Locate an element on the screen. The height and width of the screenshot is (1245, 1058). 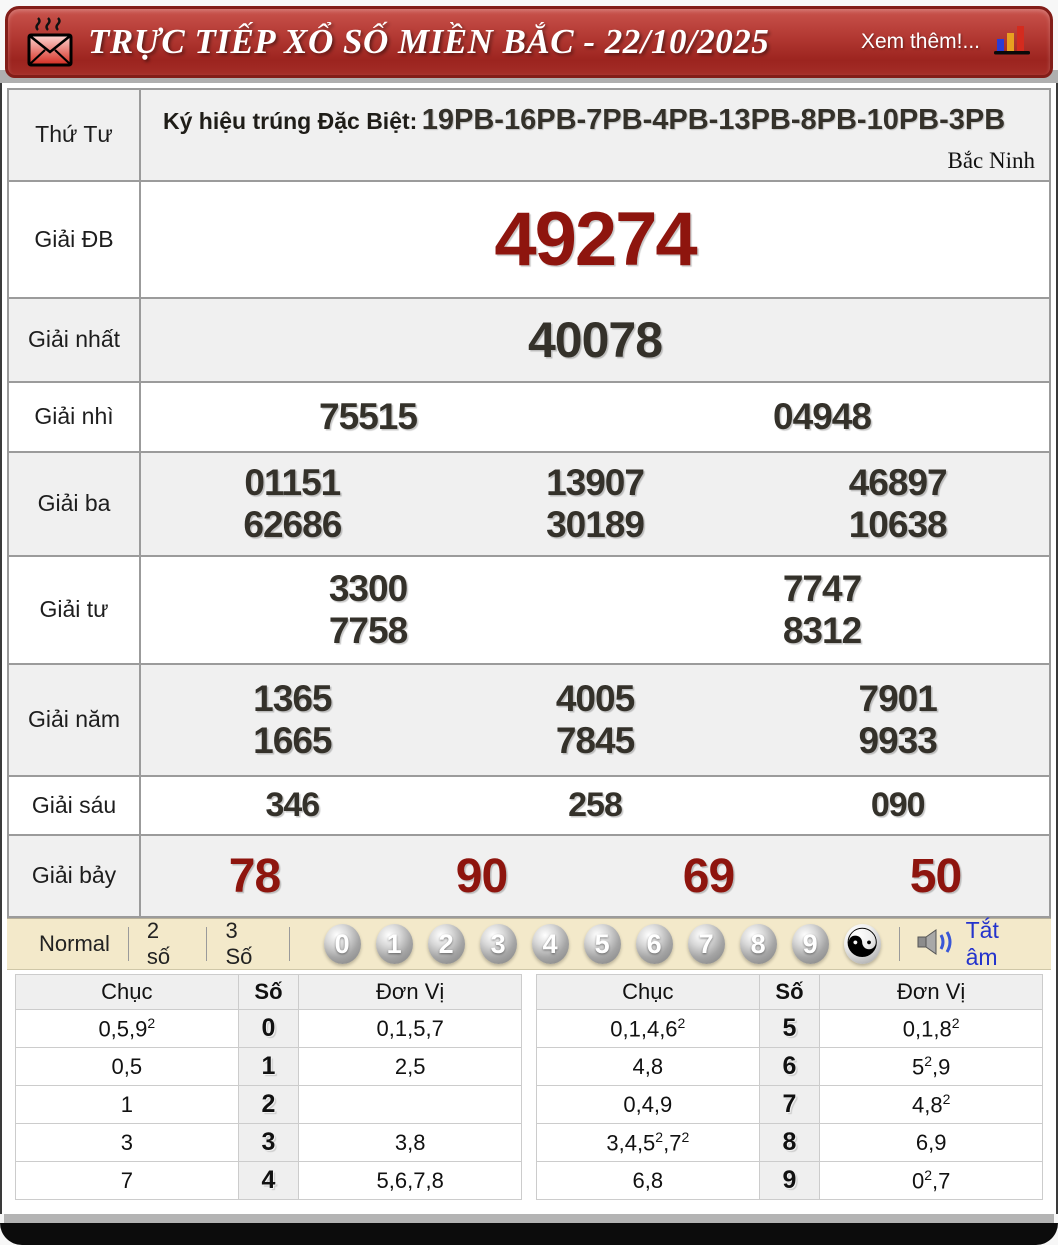
province-name: Bắc Ninh is located at coordinates (991, 160).